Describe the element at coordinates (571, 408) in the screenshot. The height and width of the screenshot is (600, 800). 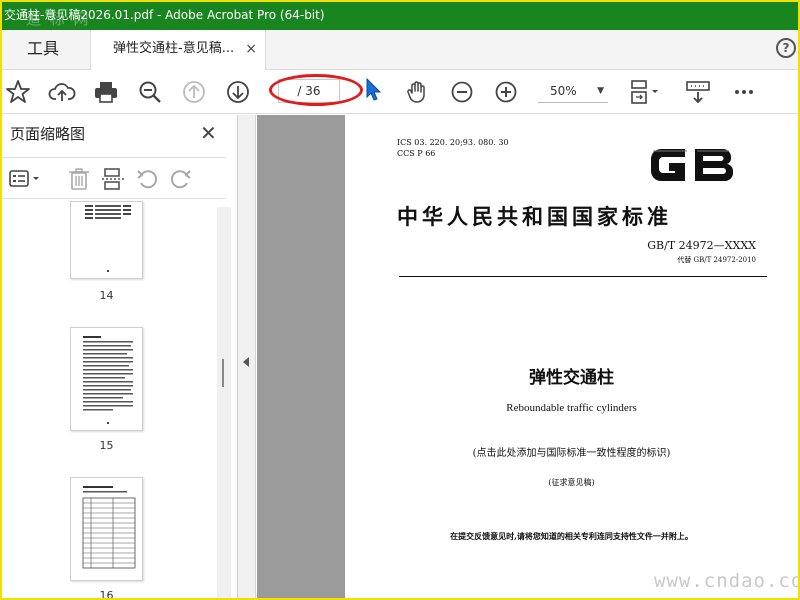
I see `document-title-en: Reboundable traffic cylinders` at that location.